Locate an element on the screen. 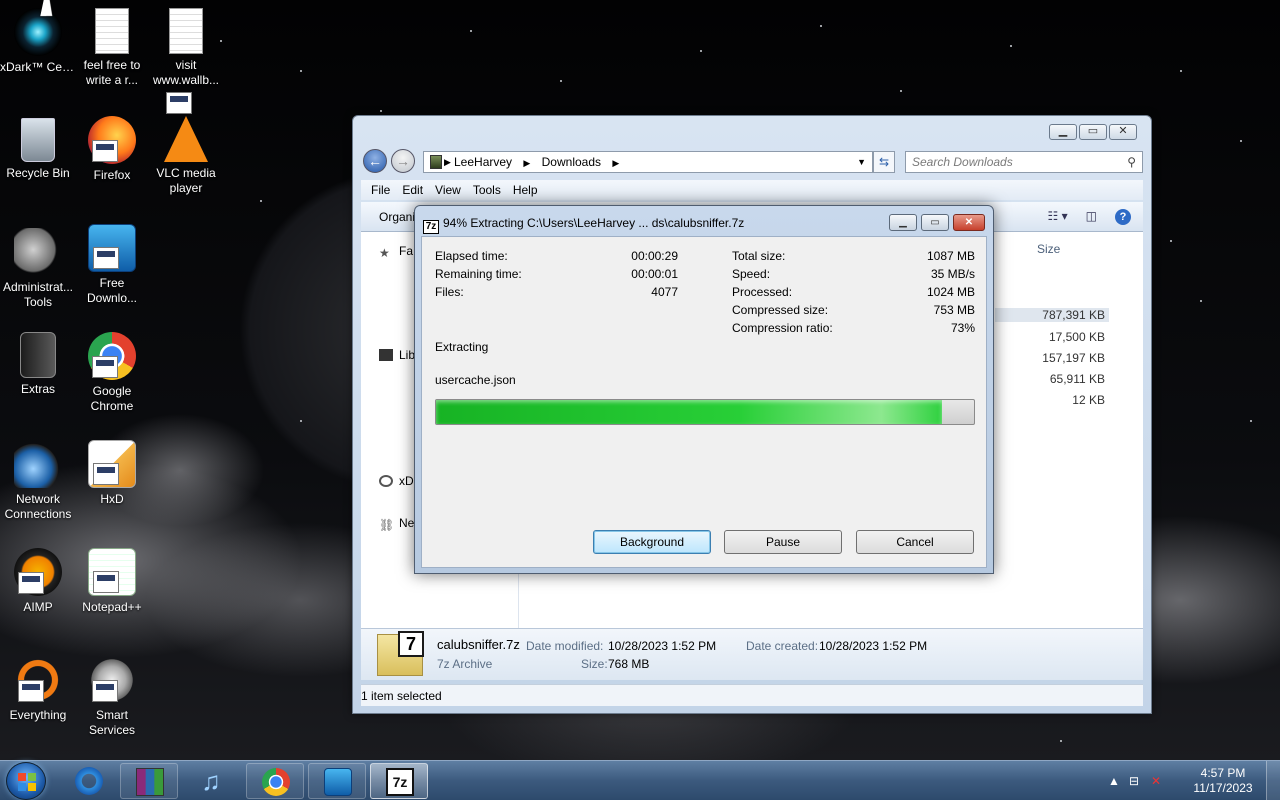  dialog-maximize-button: ▭ is located at coordinates (935, 222).